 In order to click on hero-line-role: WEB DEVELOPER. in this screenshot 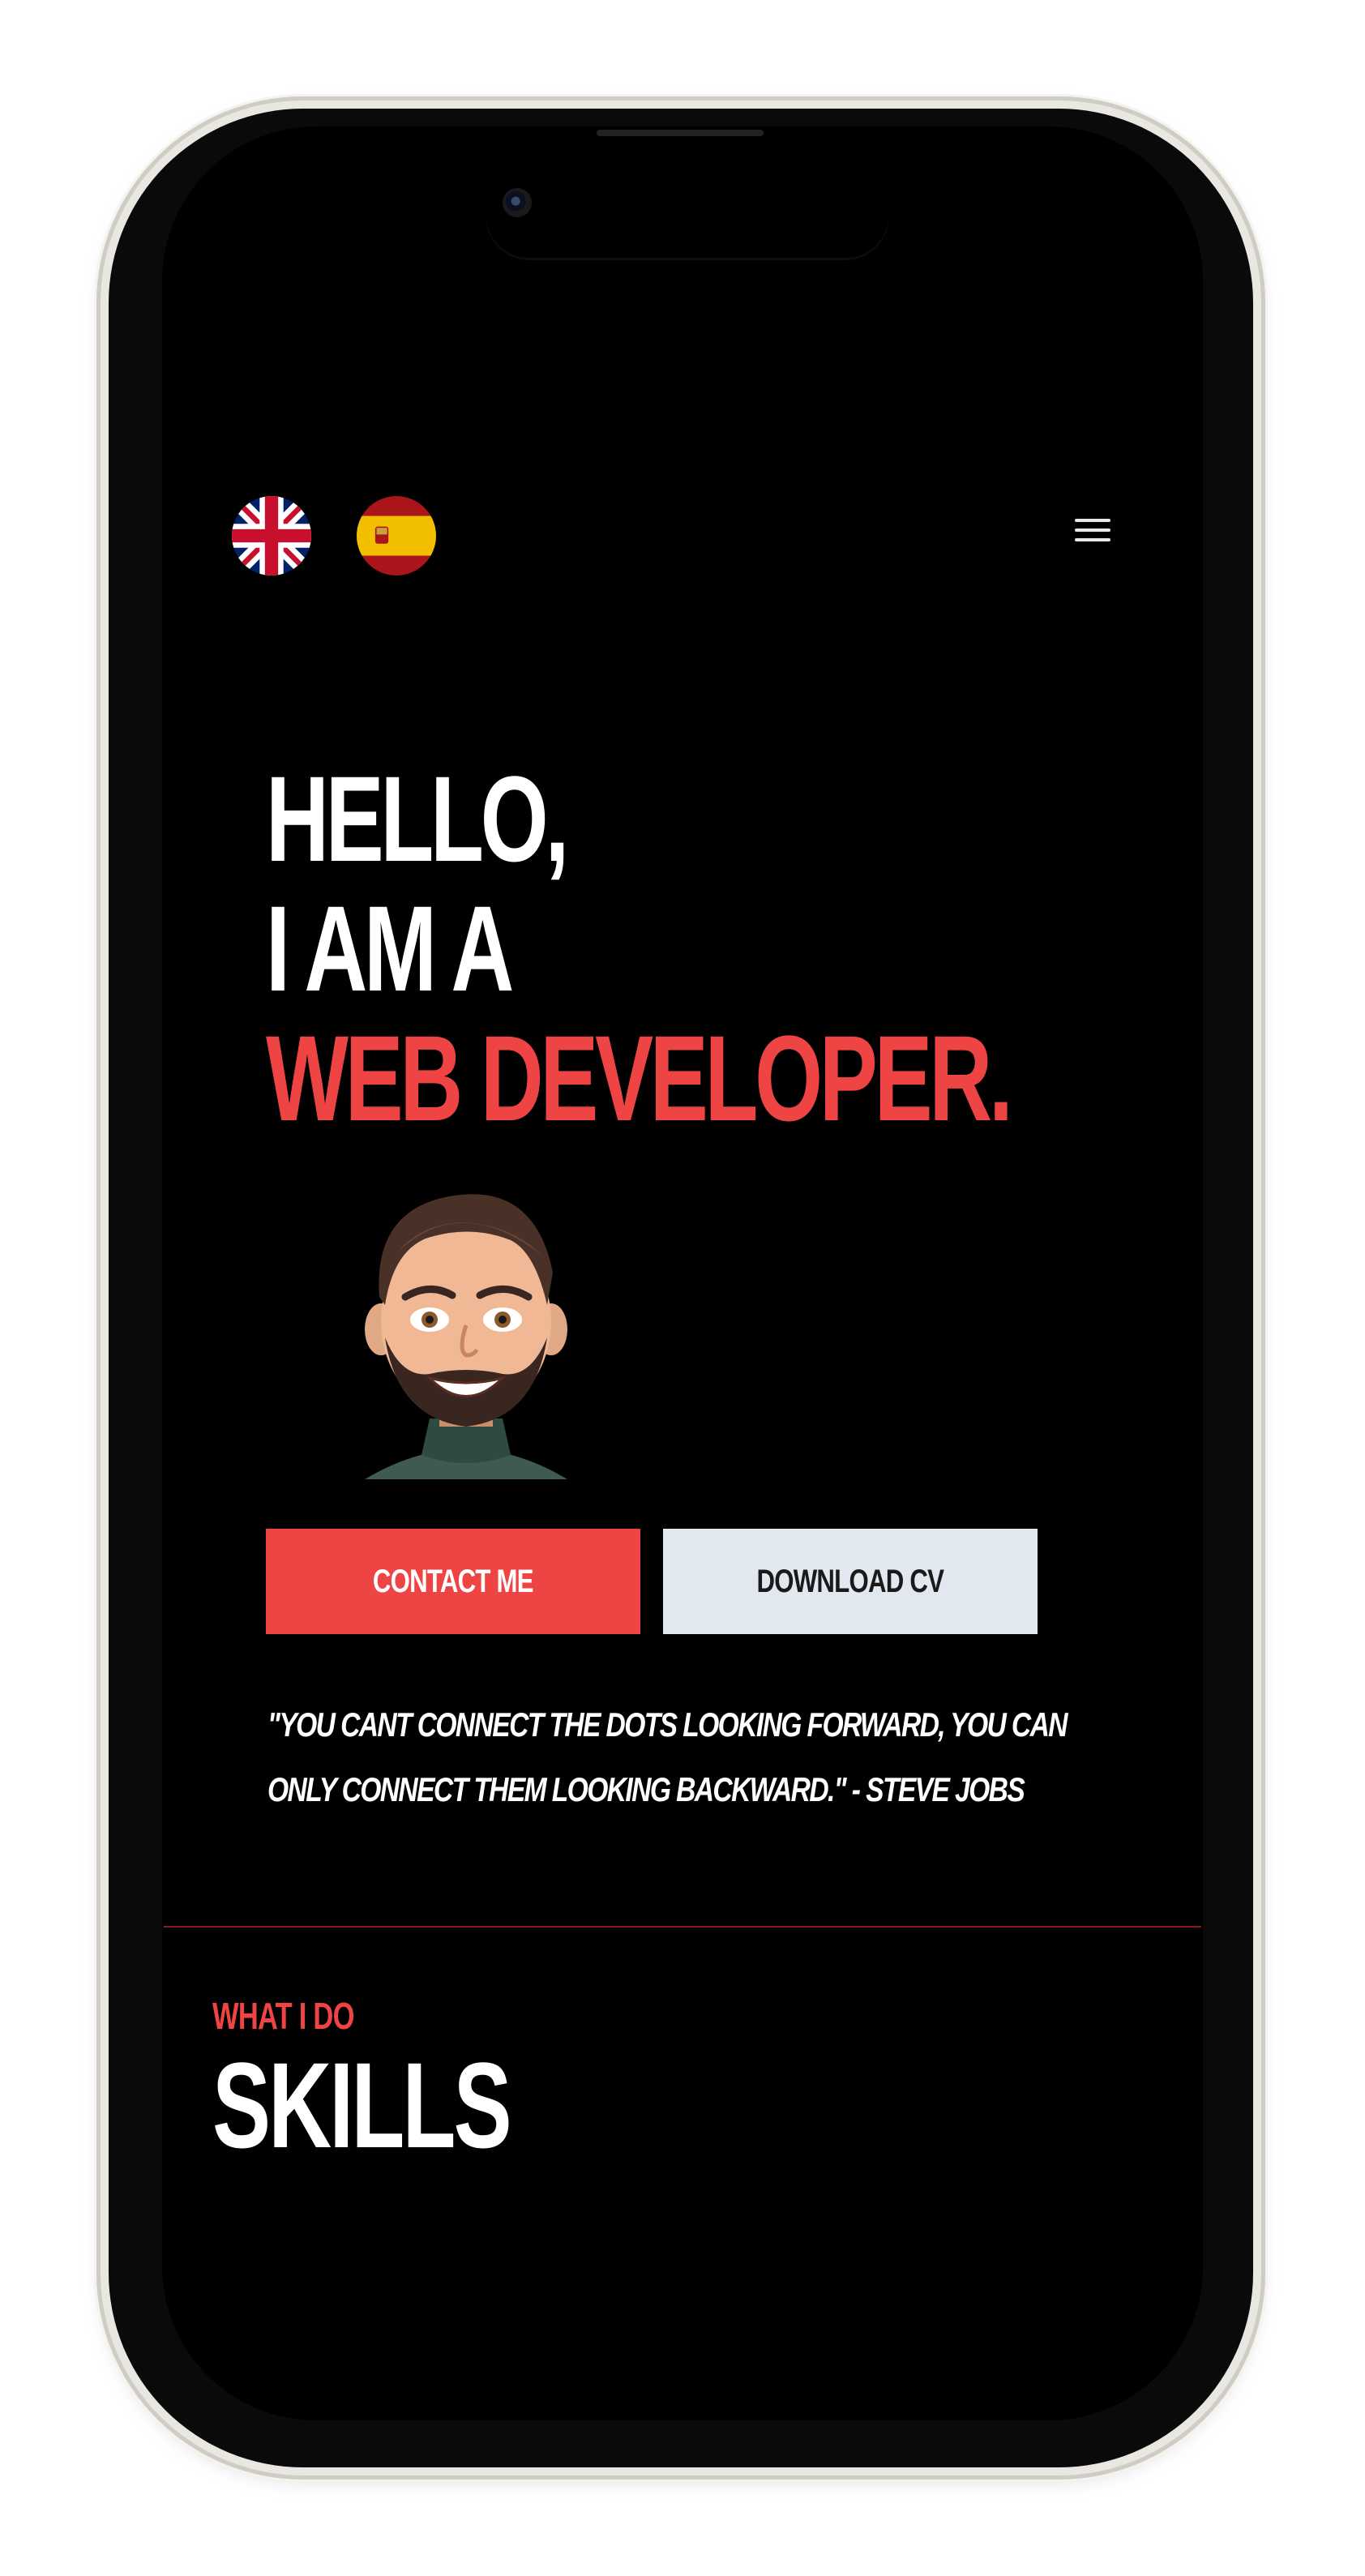, I will do `click(639, 1078)`.